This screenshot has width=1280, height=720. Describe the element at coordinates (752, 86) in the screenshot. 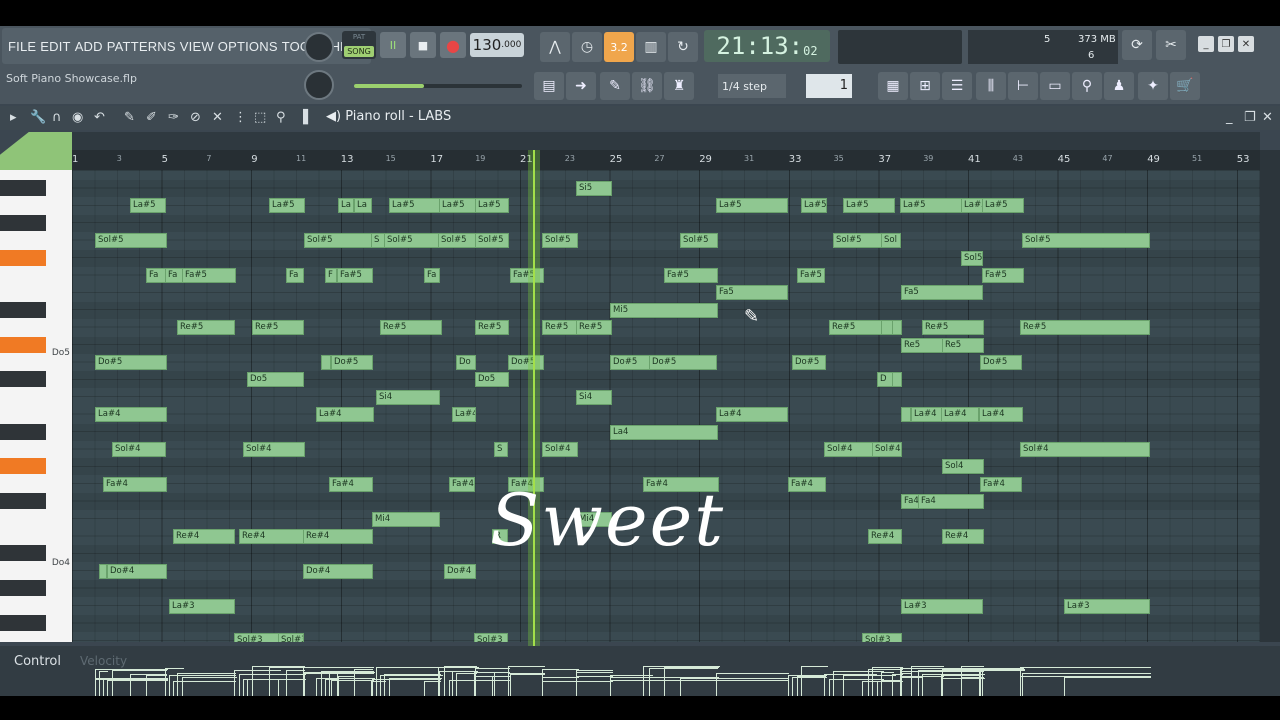

I see `snap-selector: 1/4 step` at that location.